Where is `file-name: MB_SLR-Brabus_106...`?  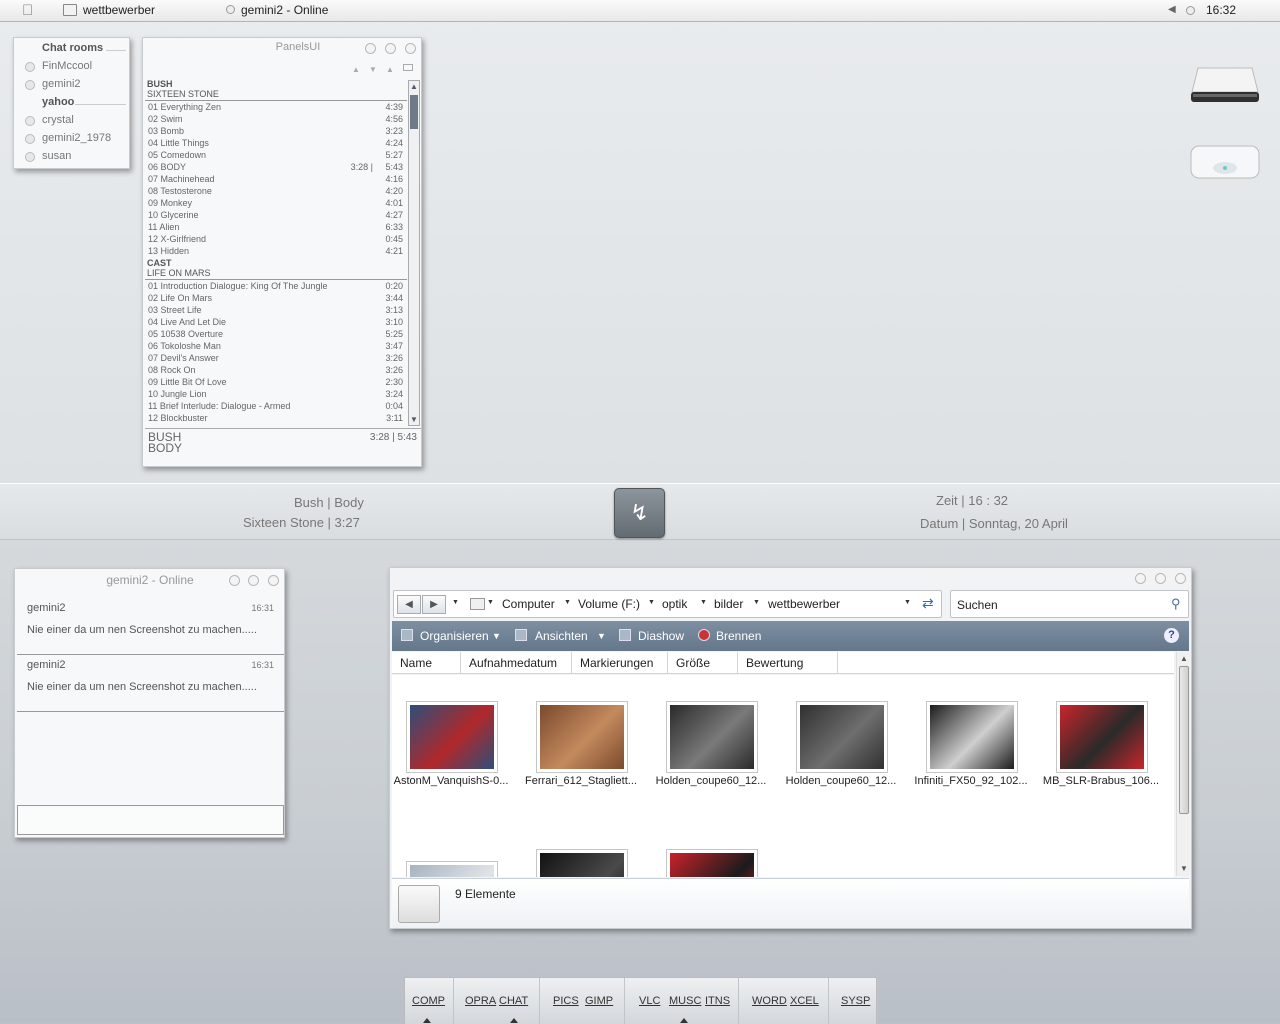 file-name: MB_SLR-Brabus_106... is located at coordinates (1101, 781).